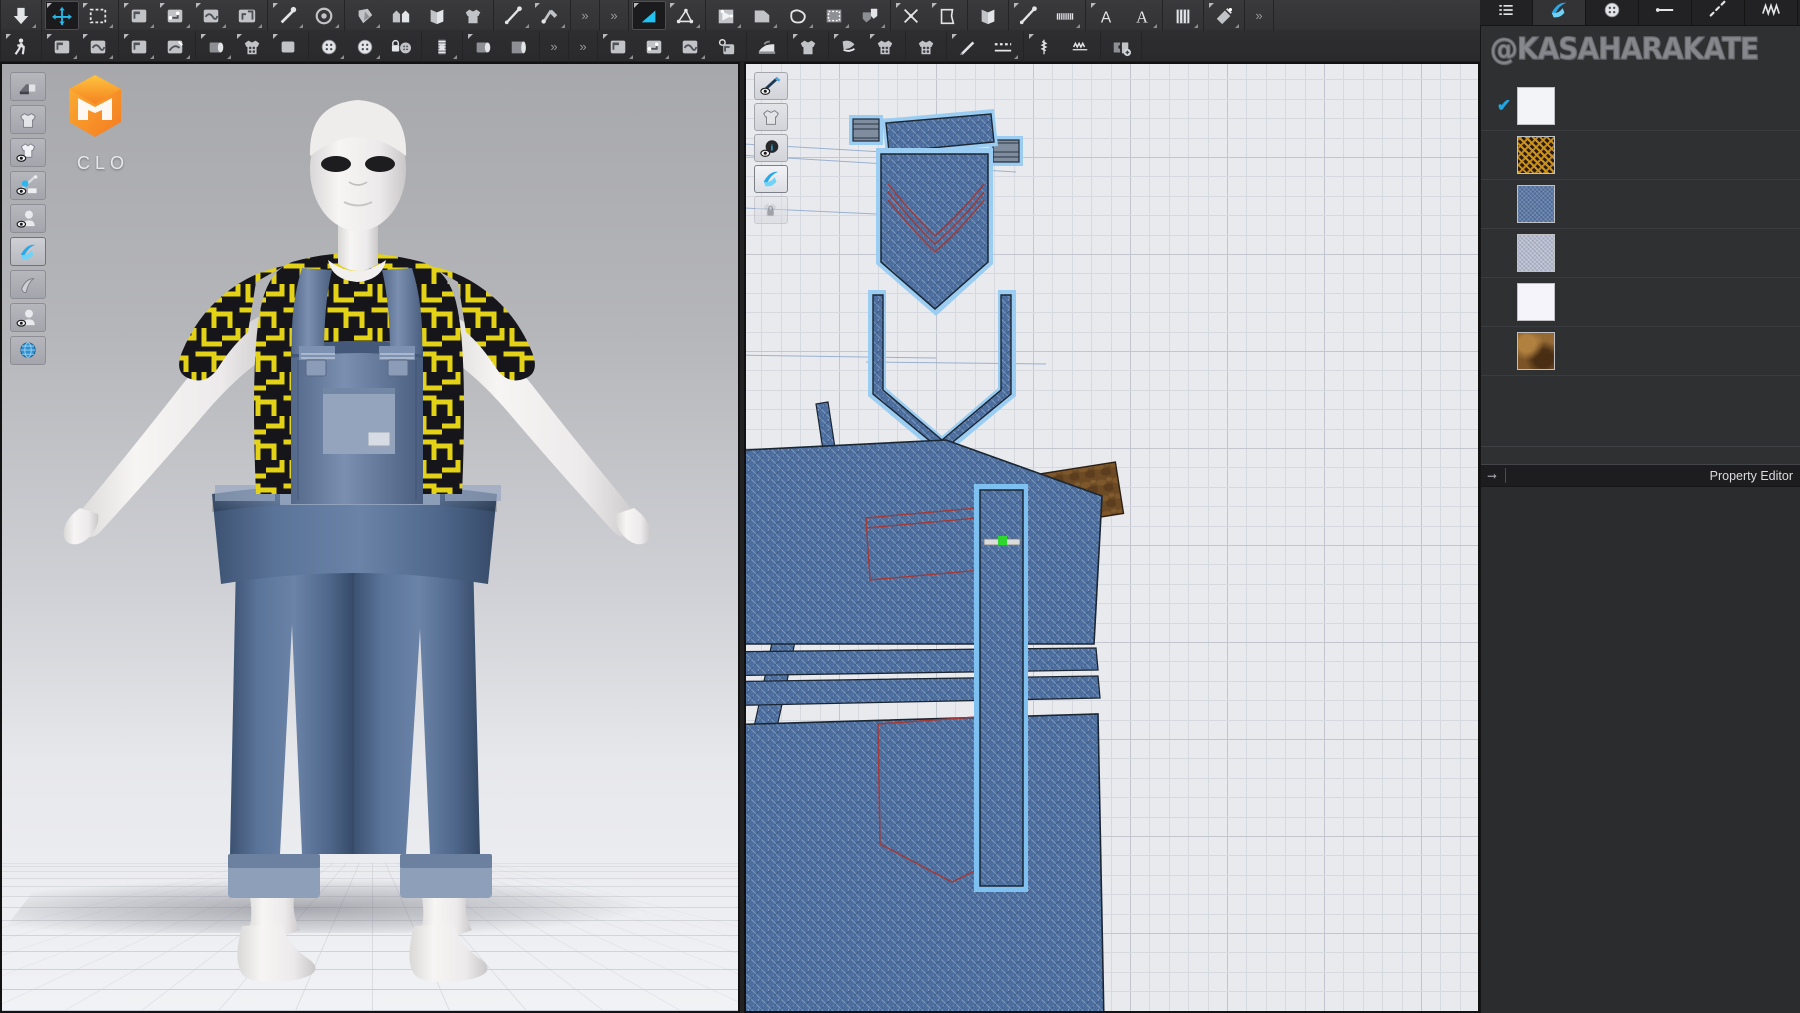 Image resolution: width=1800 pixels, height=1013 pixels. What do you see at coordinates (1536, 253) in the screenshot?
I see `denim-light-swatch` at bounding box center [1536, 253].